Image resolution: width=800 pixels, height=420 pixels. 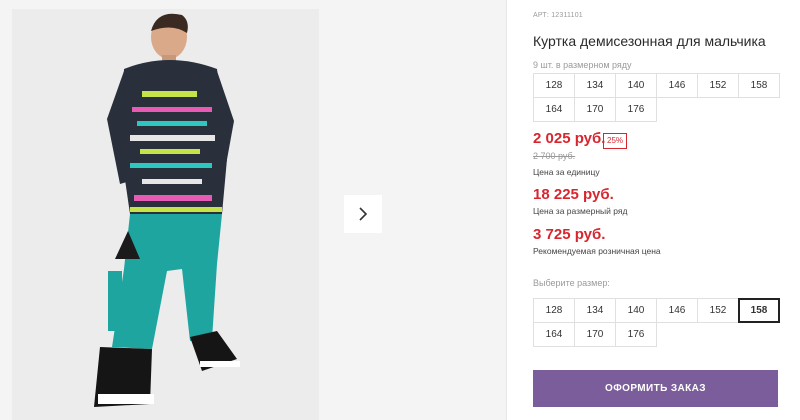 I want to click on pack-size-cell: 164, so click(x=554, y=109).